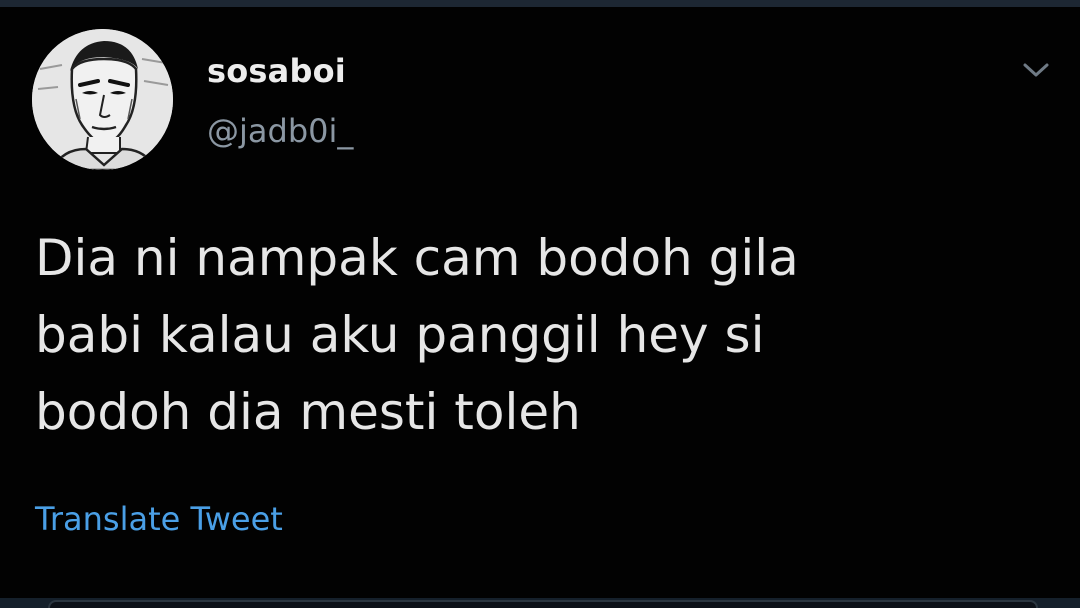 This screenshot has width=1080, height=608. Describe the element at coordinates (280, 131) in the screenshot. I see `username-handle: @jadb0i_` at that location.